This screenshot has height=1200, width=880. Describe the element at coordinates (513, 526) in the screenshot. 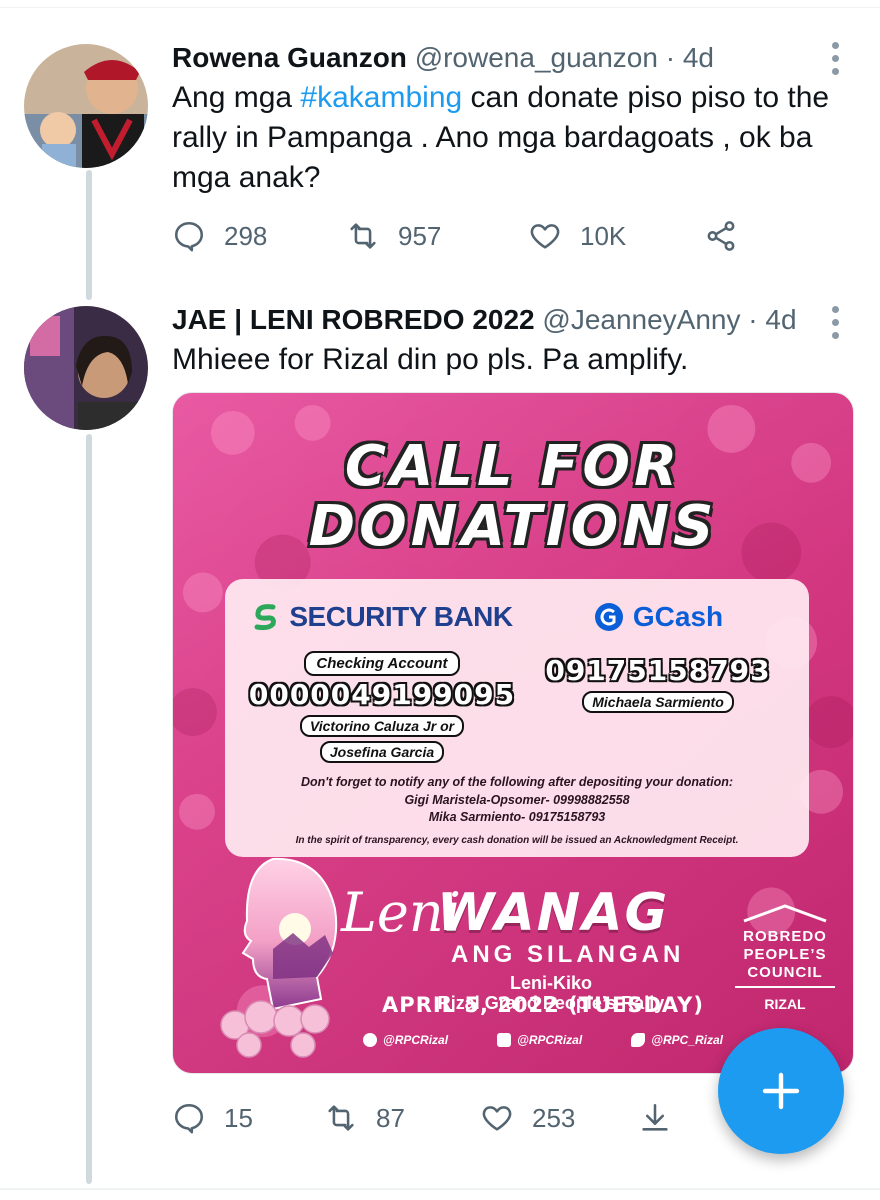

I see `poster-headline-line-2: DONATIONS` at that location.